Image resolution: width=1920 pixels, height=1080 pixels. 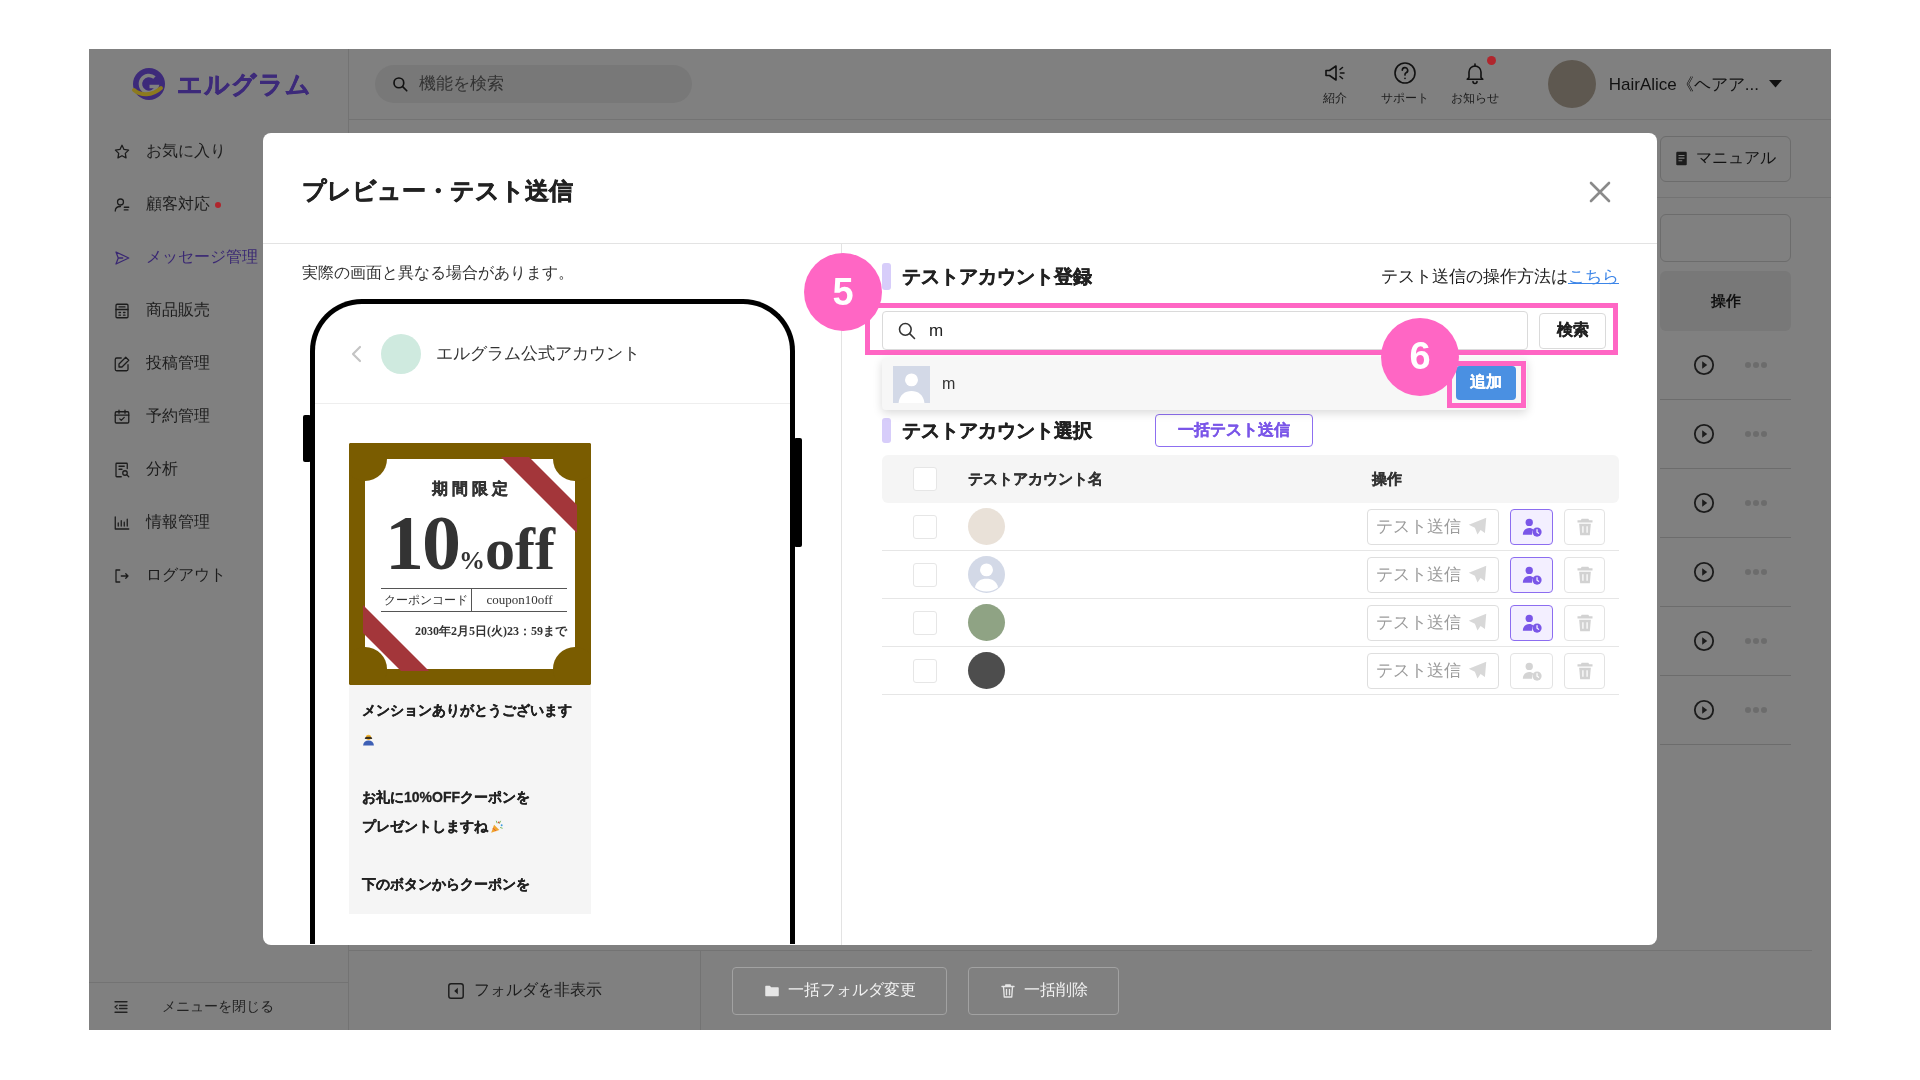 I want to click on discount-text: 10%off, so click(x=470, y=543).